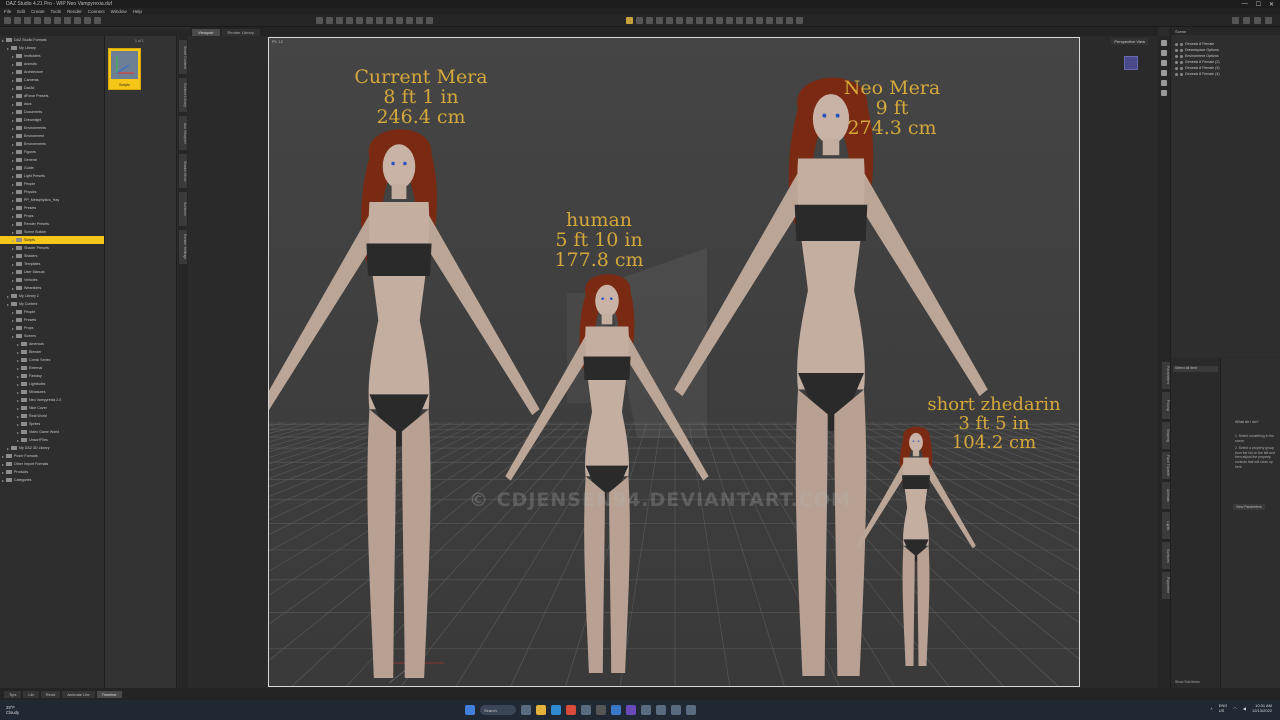 This screenshot has width=1280, height=720. What do you see at coordinates (52, 248) in the screenshot?
I see `tree-item: ▸ Shader Presets` at bounding box center [52, 248].